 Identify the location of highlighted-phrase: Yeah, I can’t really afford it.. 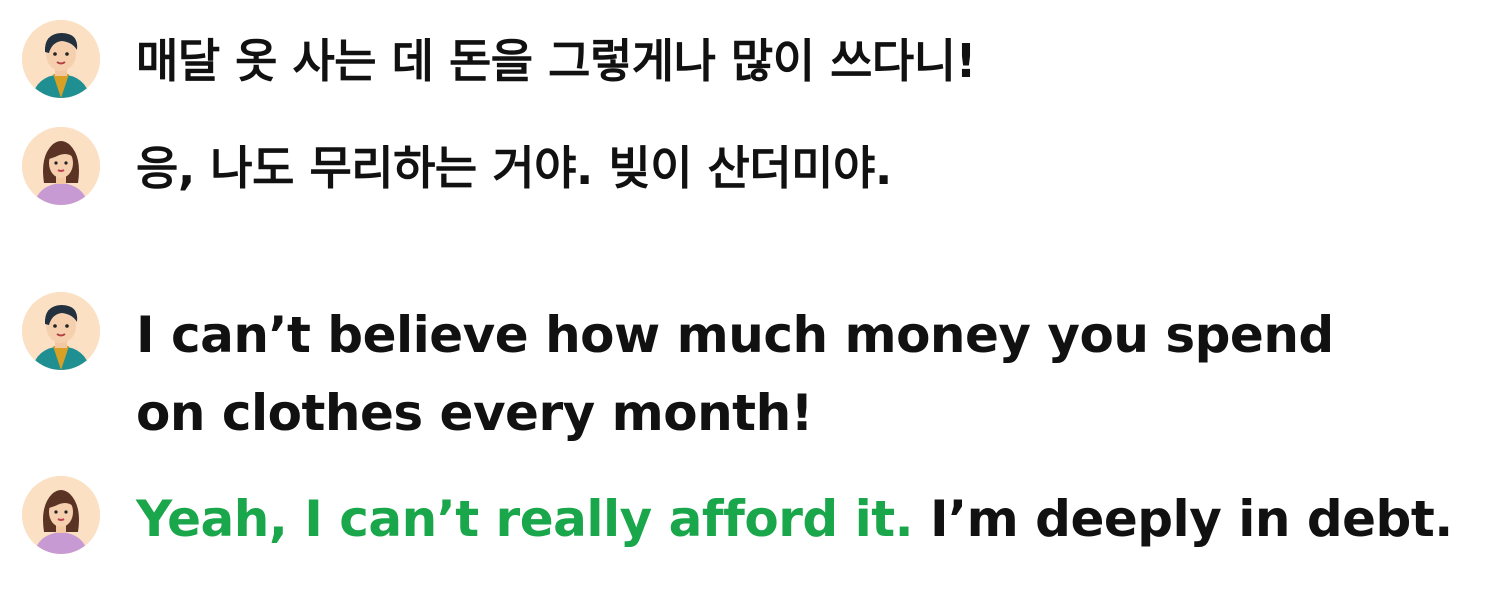
(525, 519).